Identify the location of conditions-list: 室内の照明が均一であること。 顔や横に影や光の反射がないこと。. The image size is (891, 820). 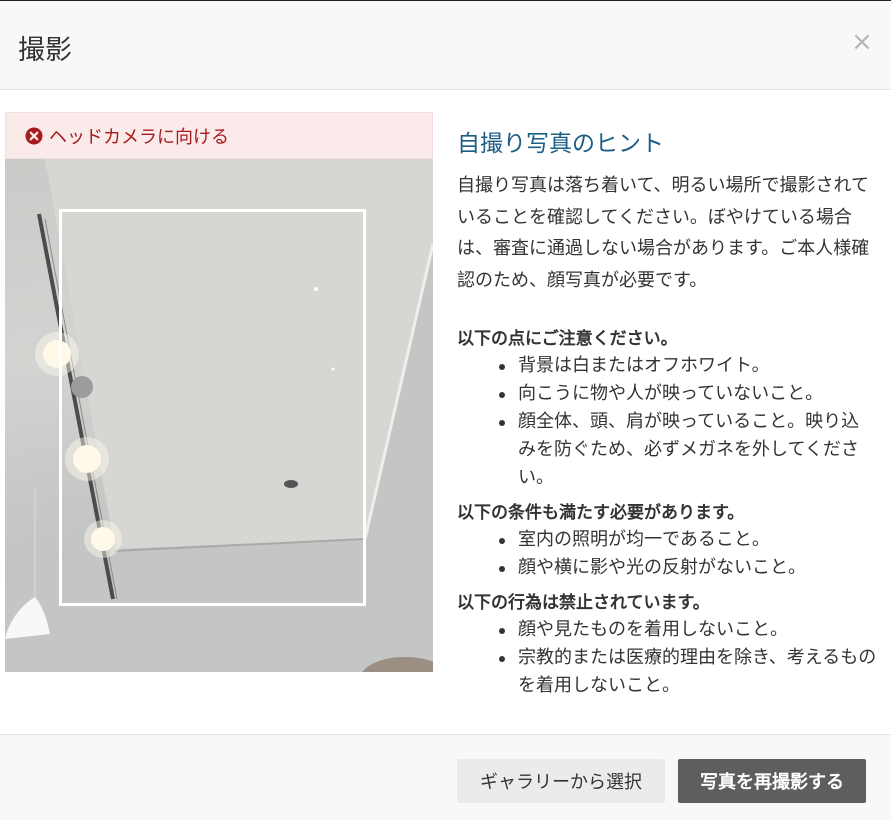
(667, 554).